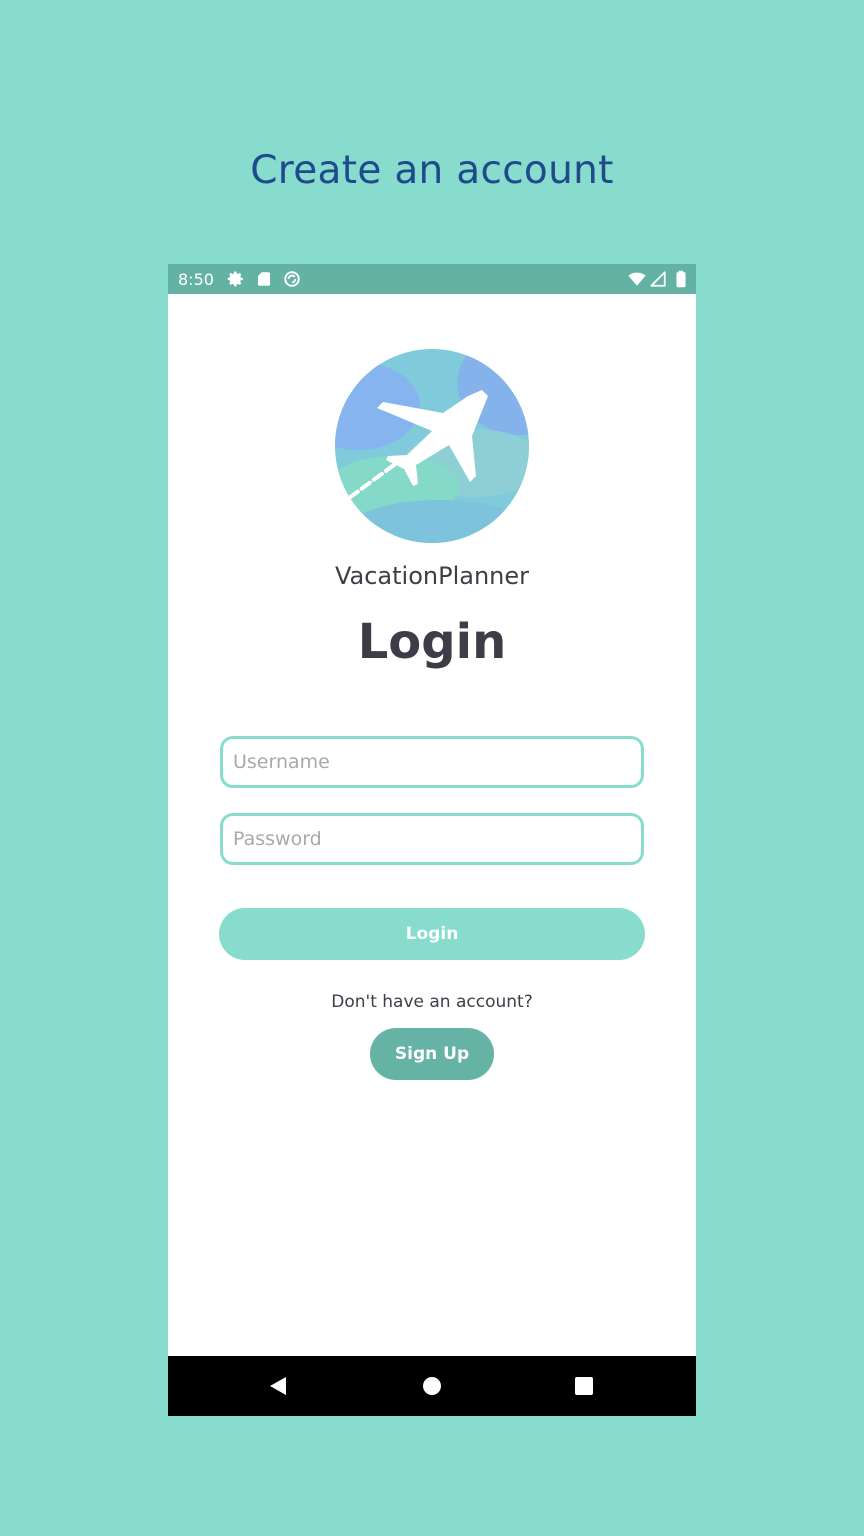 This screenshot has width=864, height=1536. I want to click on sd-card-icon, so click(264, 279).